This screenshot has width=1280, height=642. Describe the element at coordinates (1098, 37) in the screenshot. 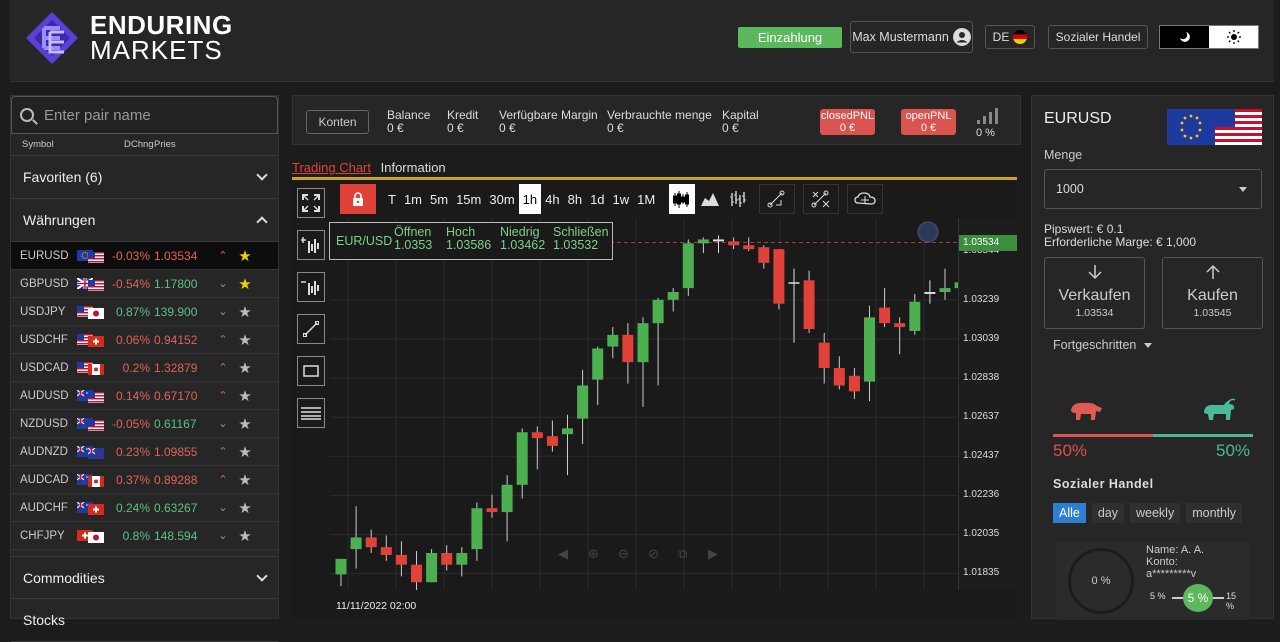

I see `social-trading-button: Sozialer Handel` at that location.